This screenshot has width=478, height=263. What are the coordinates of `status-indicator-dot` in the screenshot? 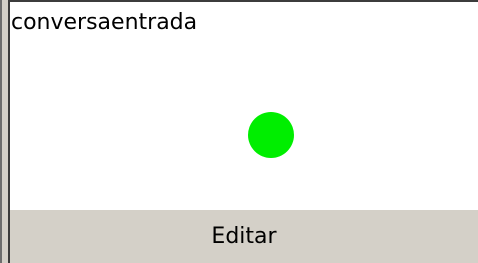 It's located at (271, 135).